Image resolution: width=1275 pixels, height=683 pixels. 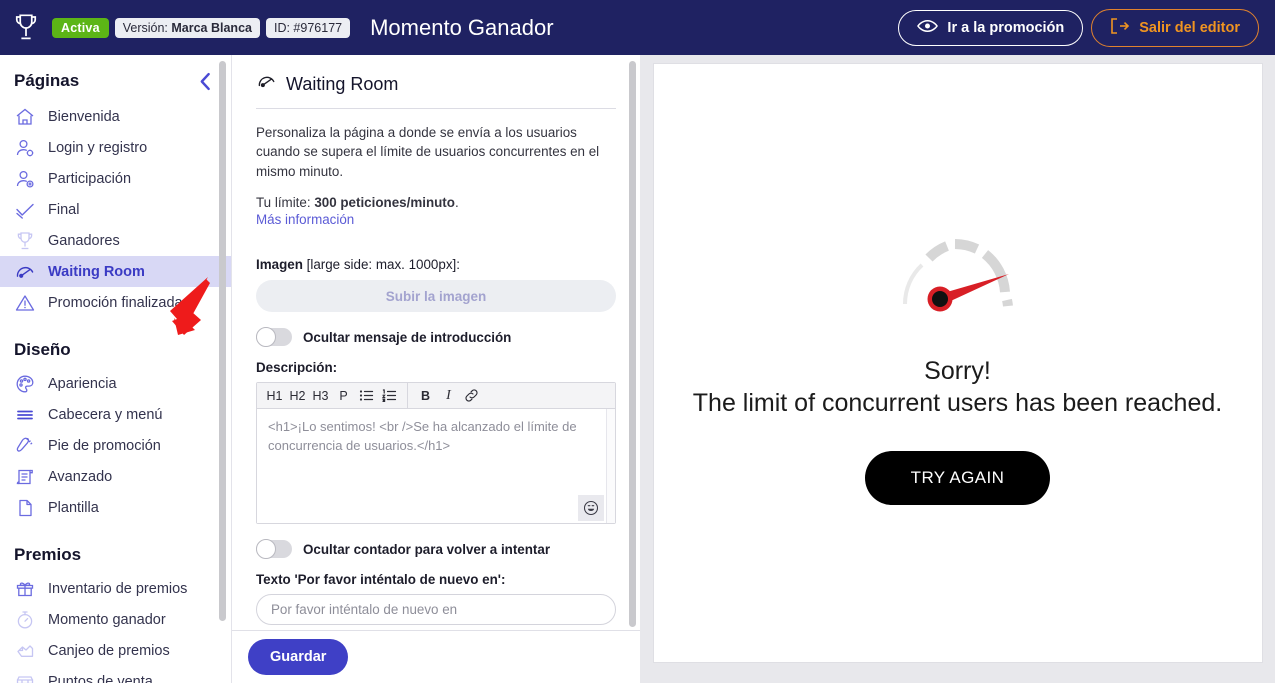 I want to click on sidebar-item-plantilla: Plantilla, so click(x=115, y=507).